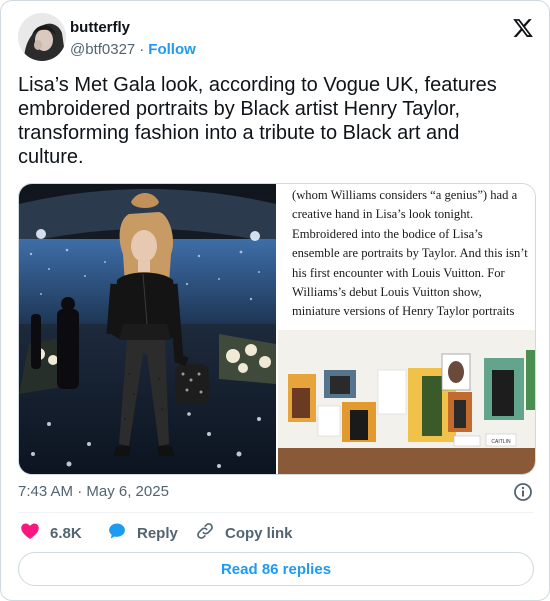 Image resolution: width=550 pixels, height=601 pixels. I want to click on author-handle: @btf0327, so click(102, 49).